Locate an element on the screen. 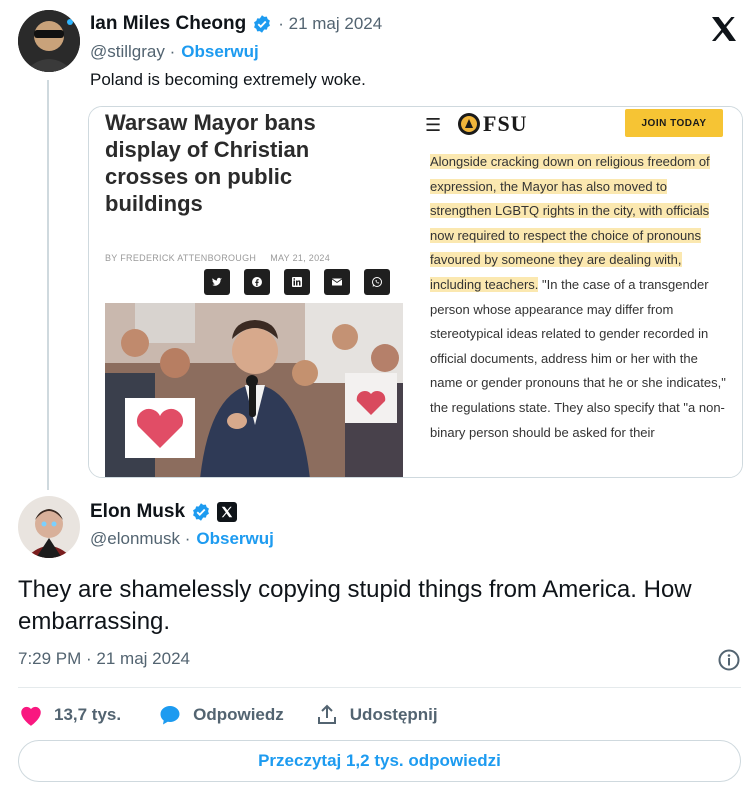 Image resolution: width=756 pixels, height=800 pixels. author-handle: @stillgray · is located at coordinates (132, 52).